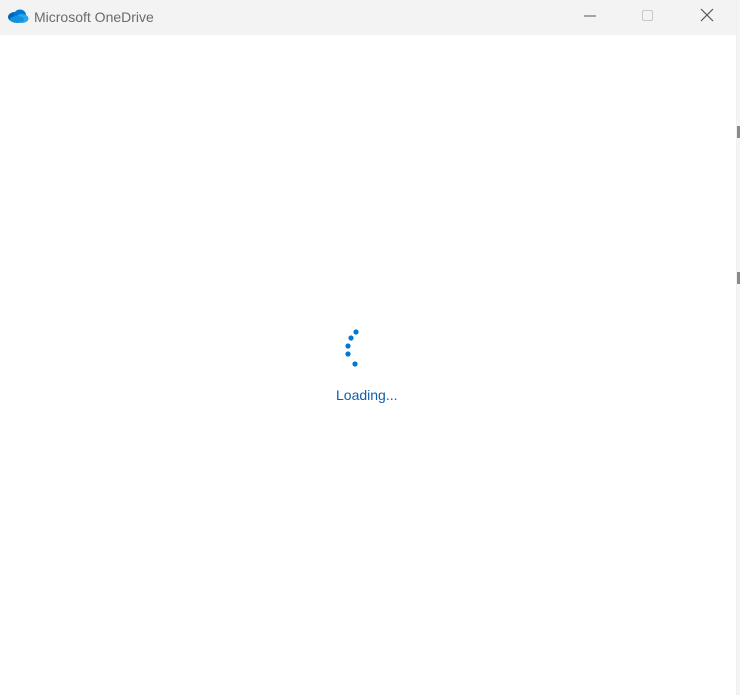 This screenshot has height=695, width=740. Describe the element at coordinates (18, 16) in the screenshot. I see `onedrive-cloud-icon` at that location.